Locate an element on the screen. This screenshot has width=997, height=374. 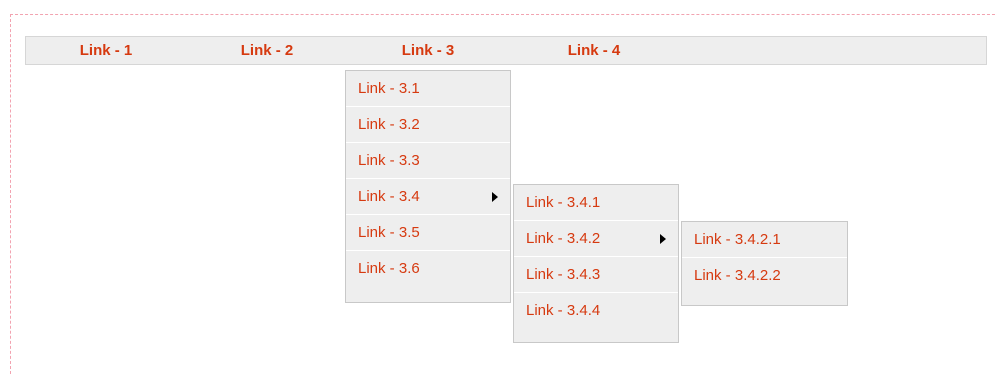
submenu-item-label: Link - 3.4.1 is located at coordinates (563, 202).